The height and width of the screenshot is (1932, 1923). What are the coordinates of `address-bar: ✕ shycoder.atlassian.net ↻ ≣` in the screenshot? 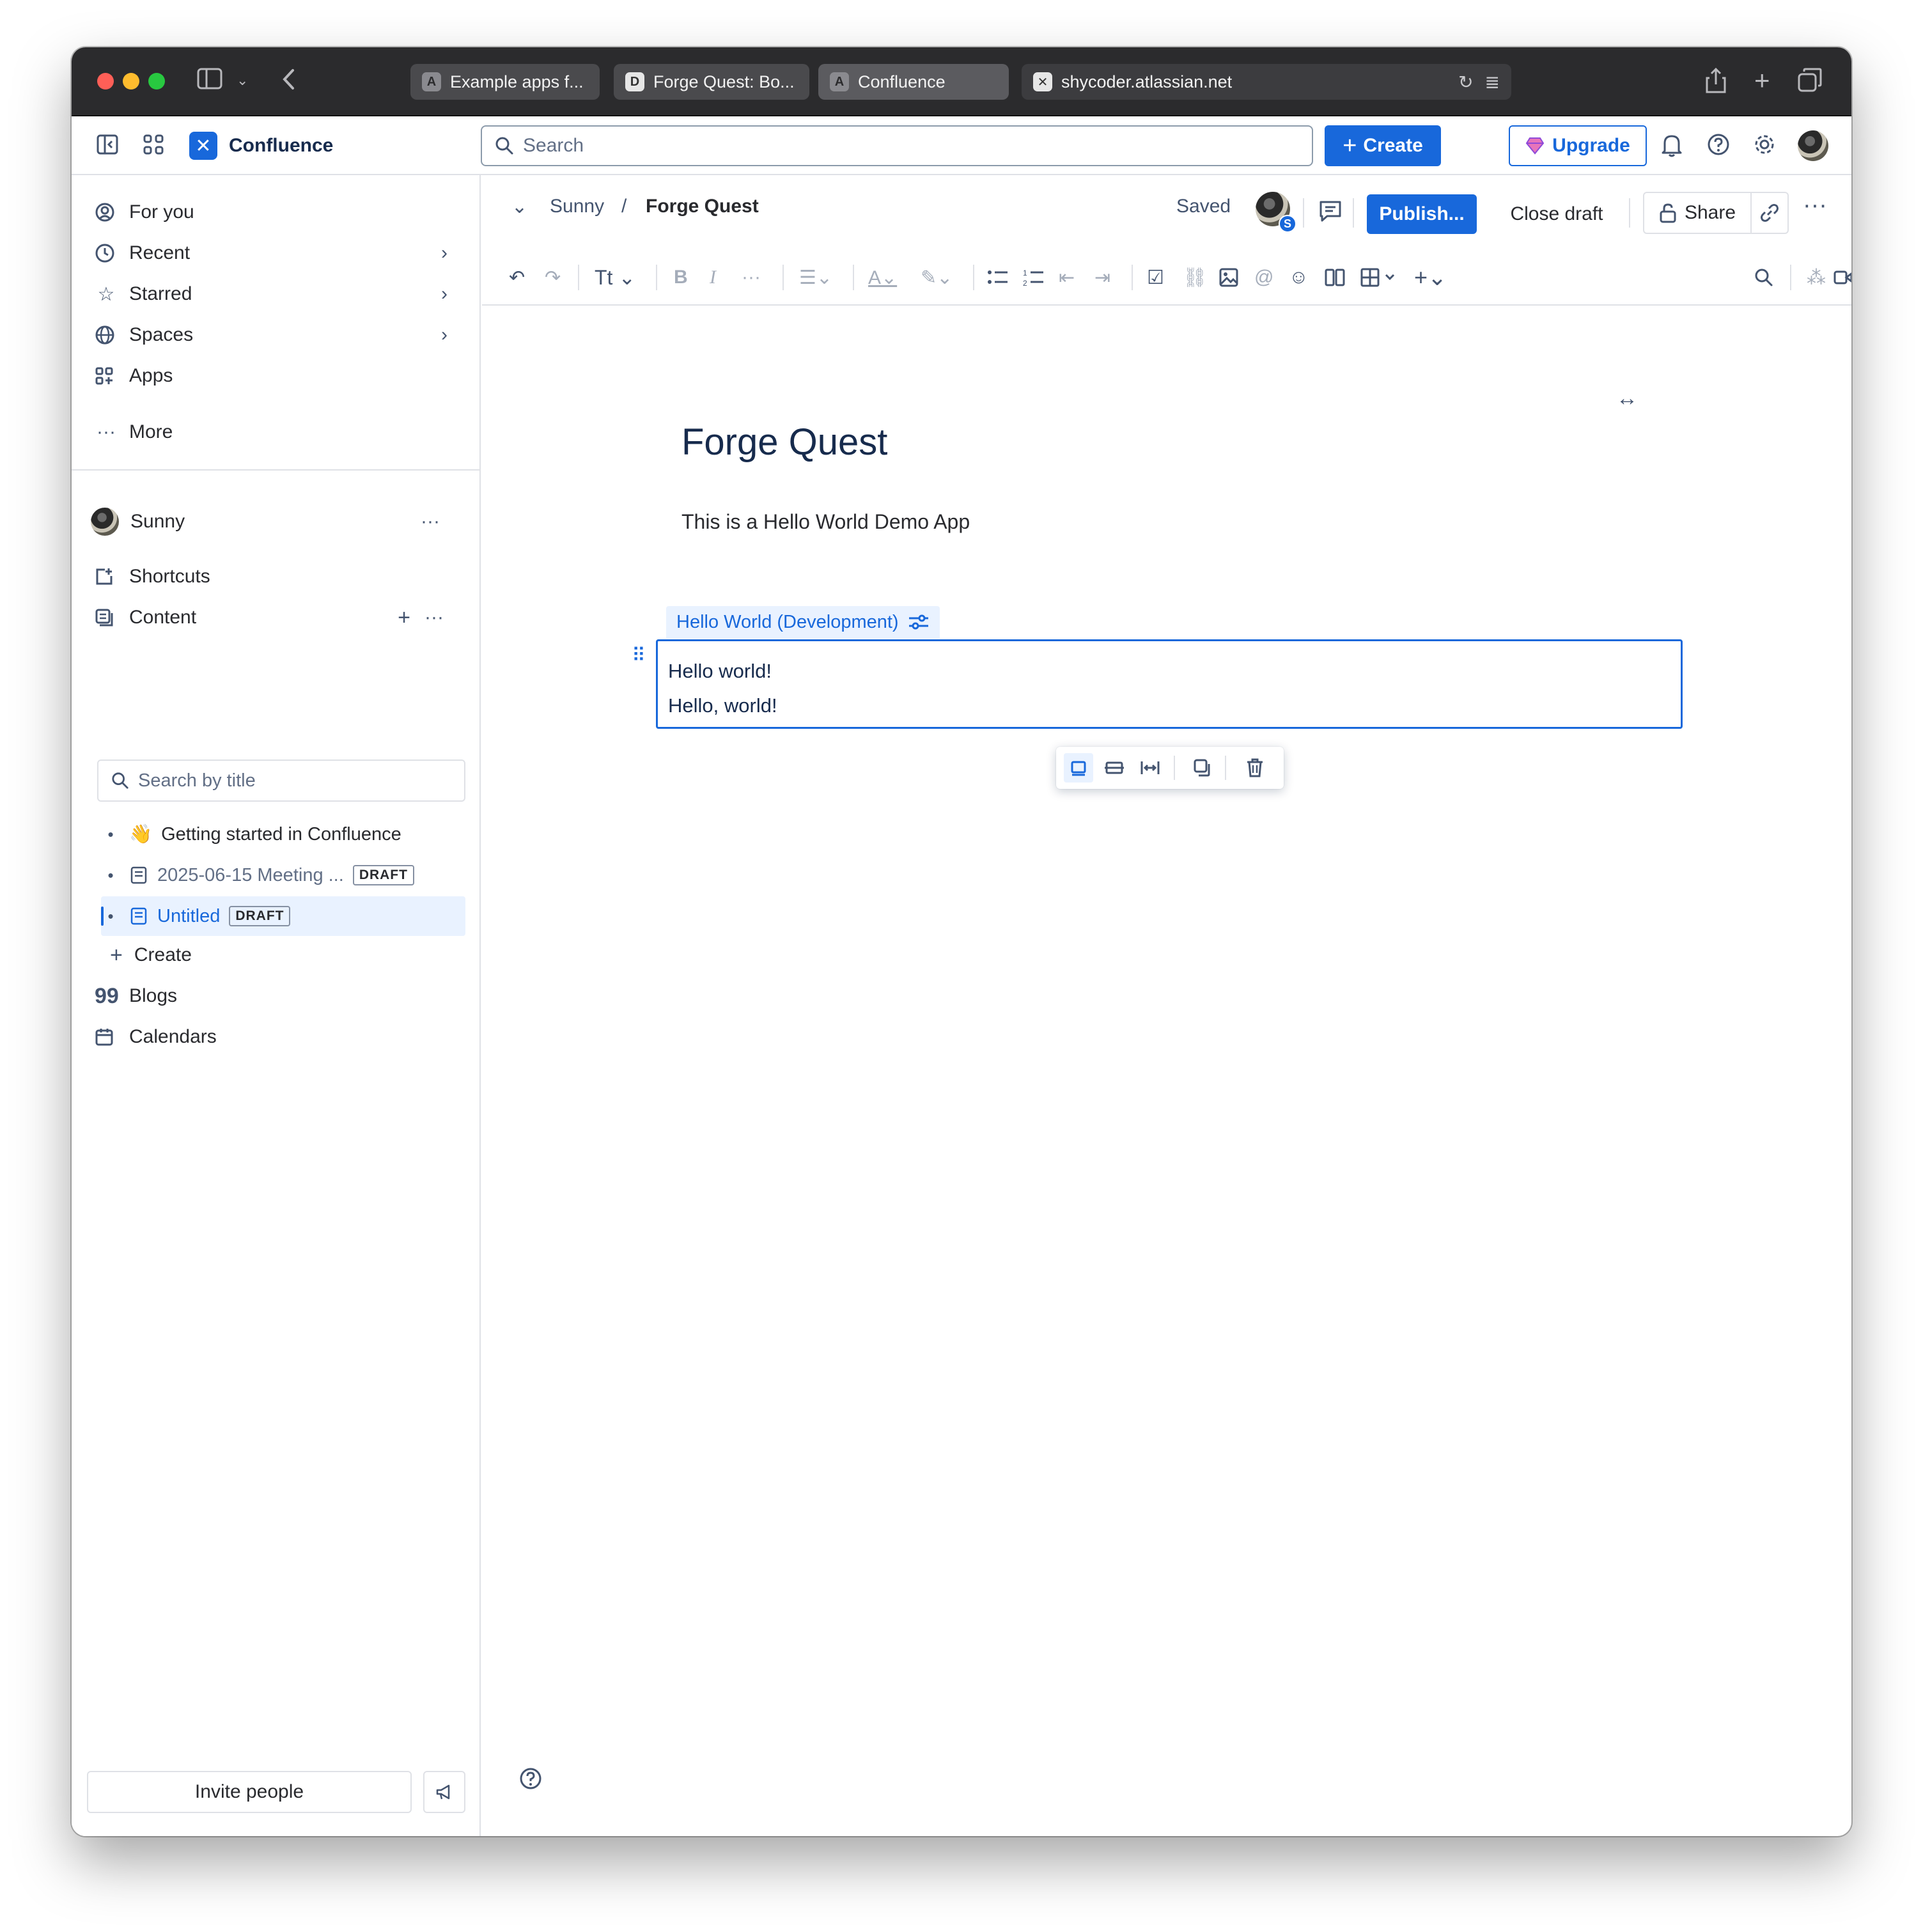 It's located at (1266, 82).